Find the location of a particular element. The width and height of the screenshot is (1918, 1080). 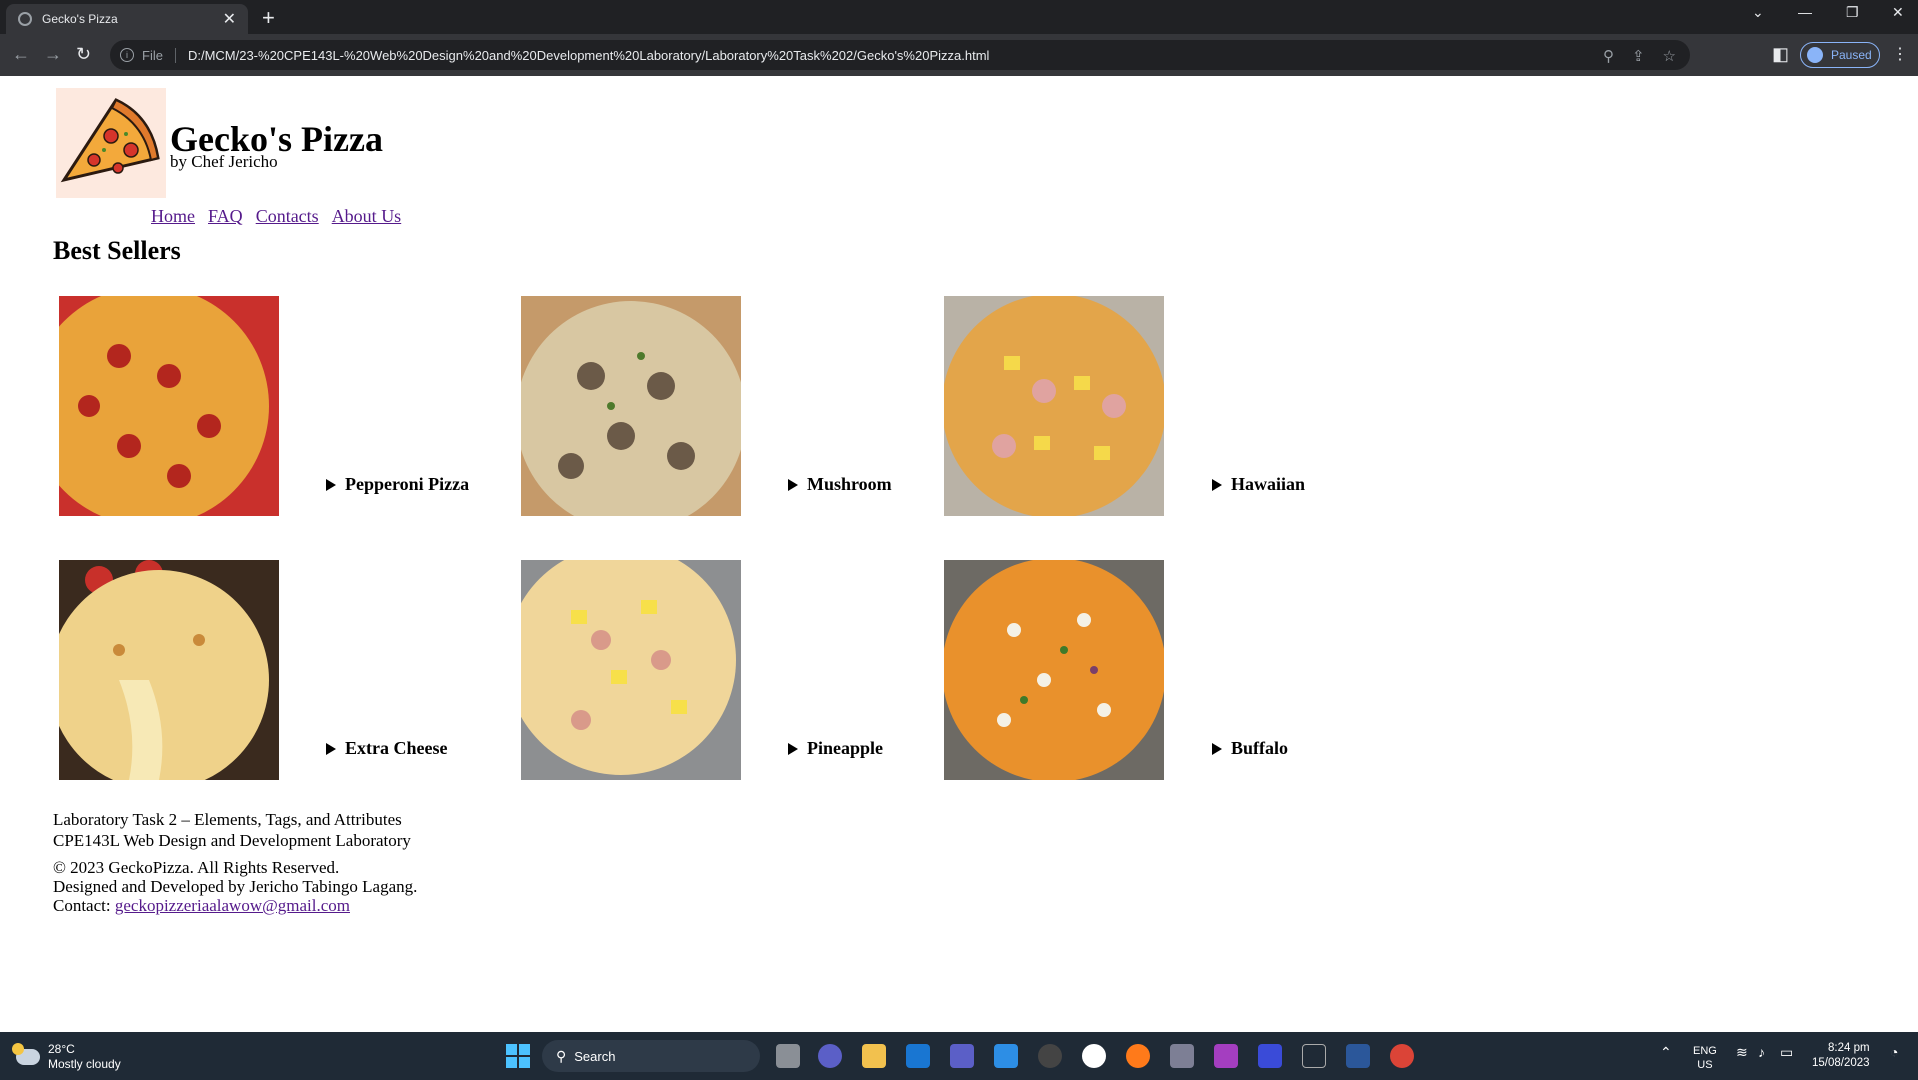

notifications-icon: ◔ is located at coordinates (1894, 1052).